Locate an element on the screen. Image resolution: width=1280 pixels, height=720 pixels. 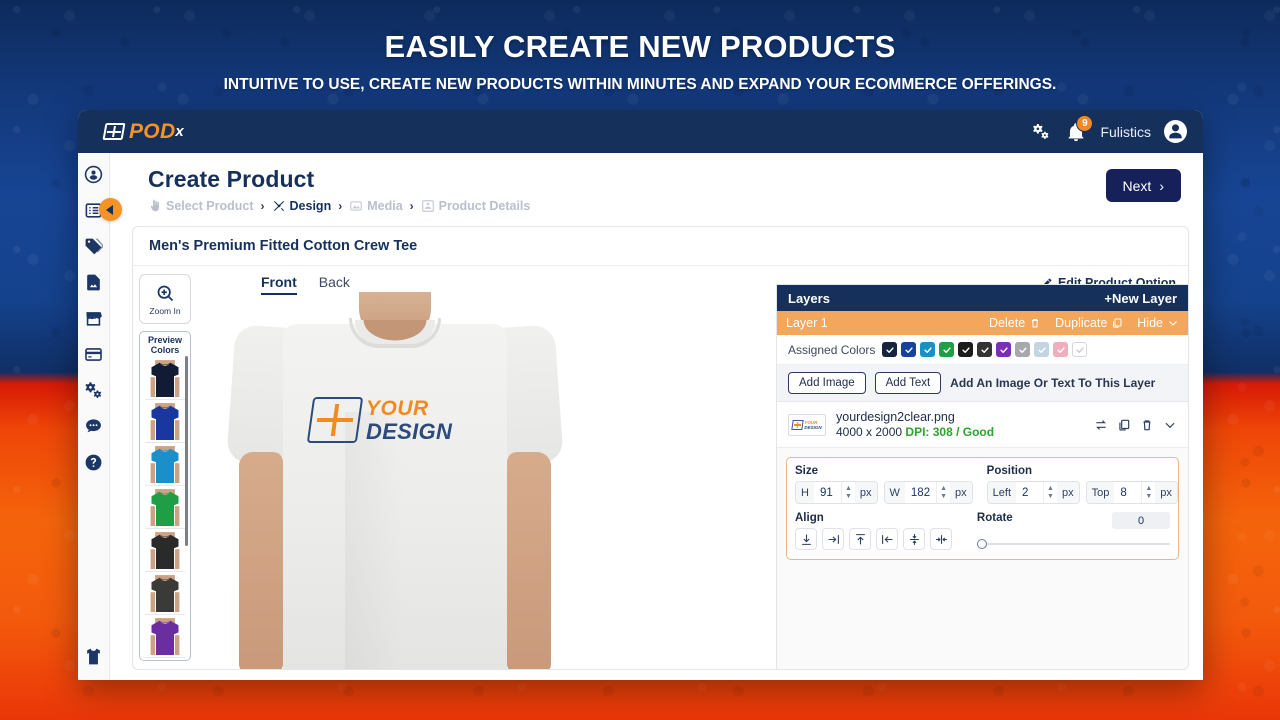
size-label: Size is located at coordinates (807, 471).